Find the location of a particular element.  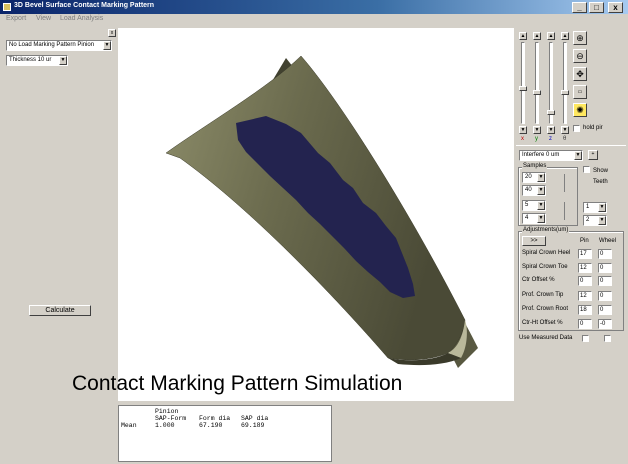

slider-y-track is located at coordinates (537, 83).